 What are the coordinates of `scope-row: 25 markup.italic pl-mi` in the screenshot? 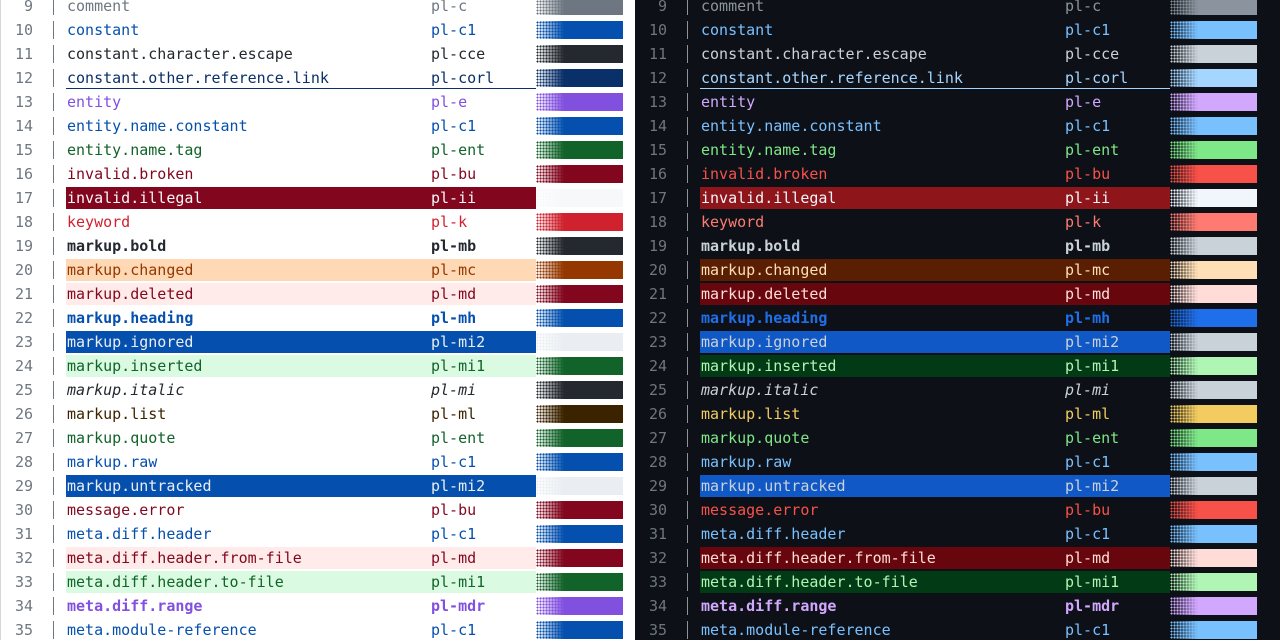 It's located at (957, 390).